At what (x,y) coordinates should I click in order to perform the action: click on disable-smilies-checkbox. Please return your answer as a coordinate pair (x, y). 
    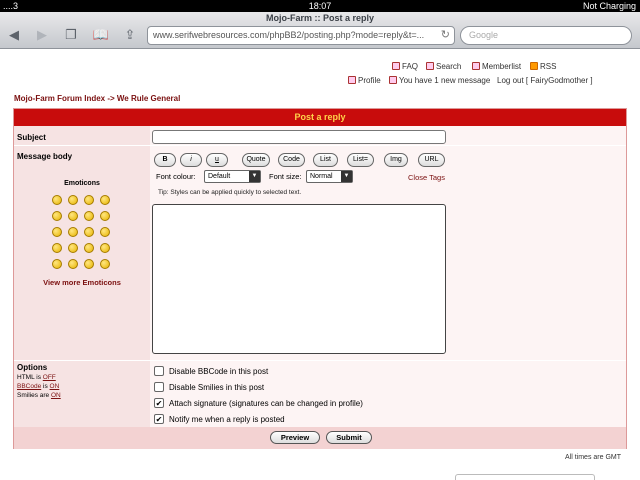
    Looking at the image, I should click on (159, 387).